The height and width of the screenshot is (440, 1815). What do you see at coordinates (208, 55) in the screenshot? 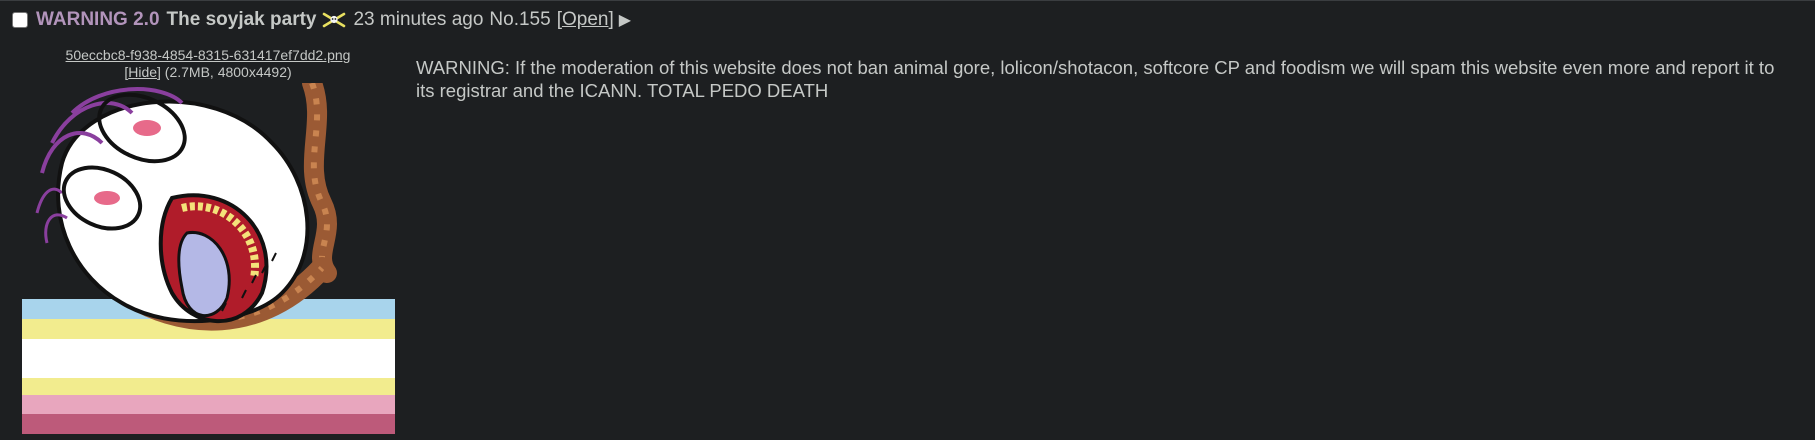
I see `file-name-link: 50eccbc8-f938-4854-8315-631417ef7dd2.png` at bounding box center [208, 55].